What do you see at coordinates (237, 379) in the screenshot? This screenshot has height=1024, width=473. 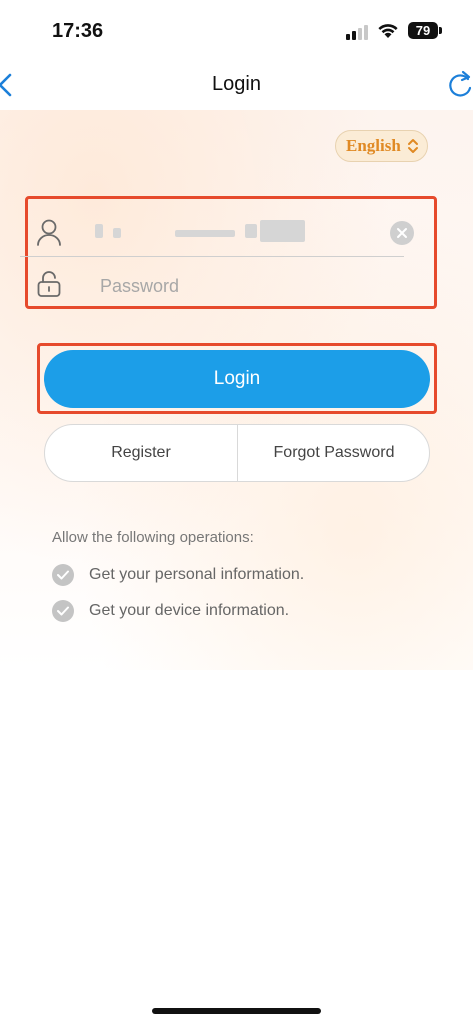 I see `login-button: Login` at bounding box center [237, 379].